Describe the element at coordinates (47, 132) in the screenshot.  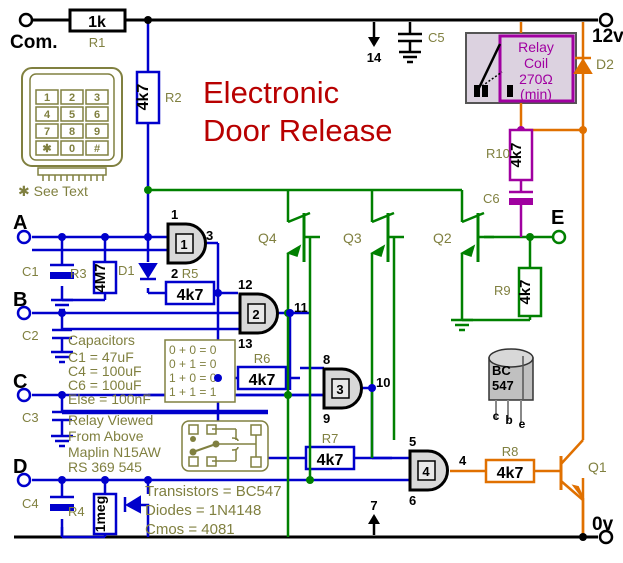
I see `keypad-key-label: 7` at that location.